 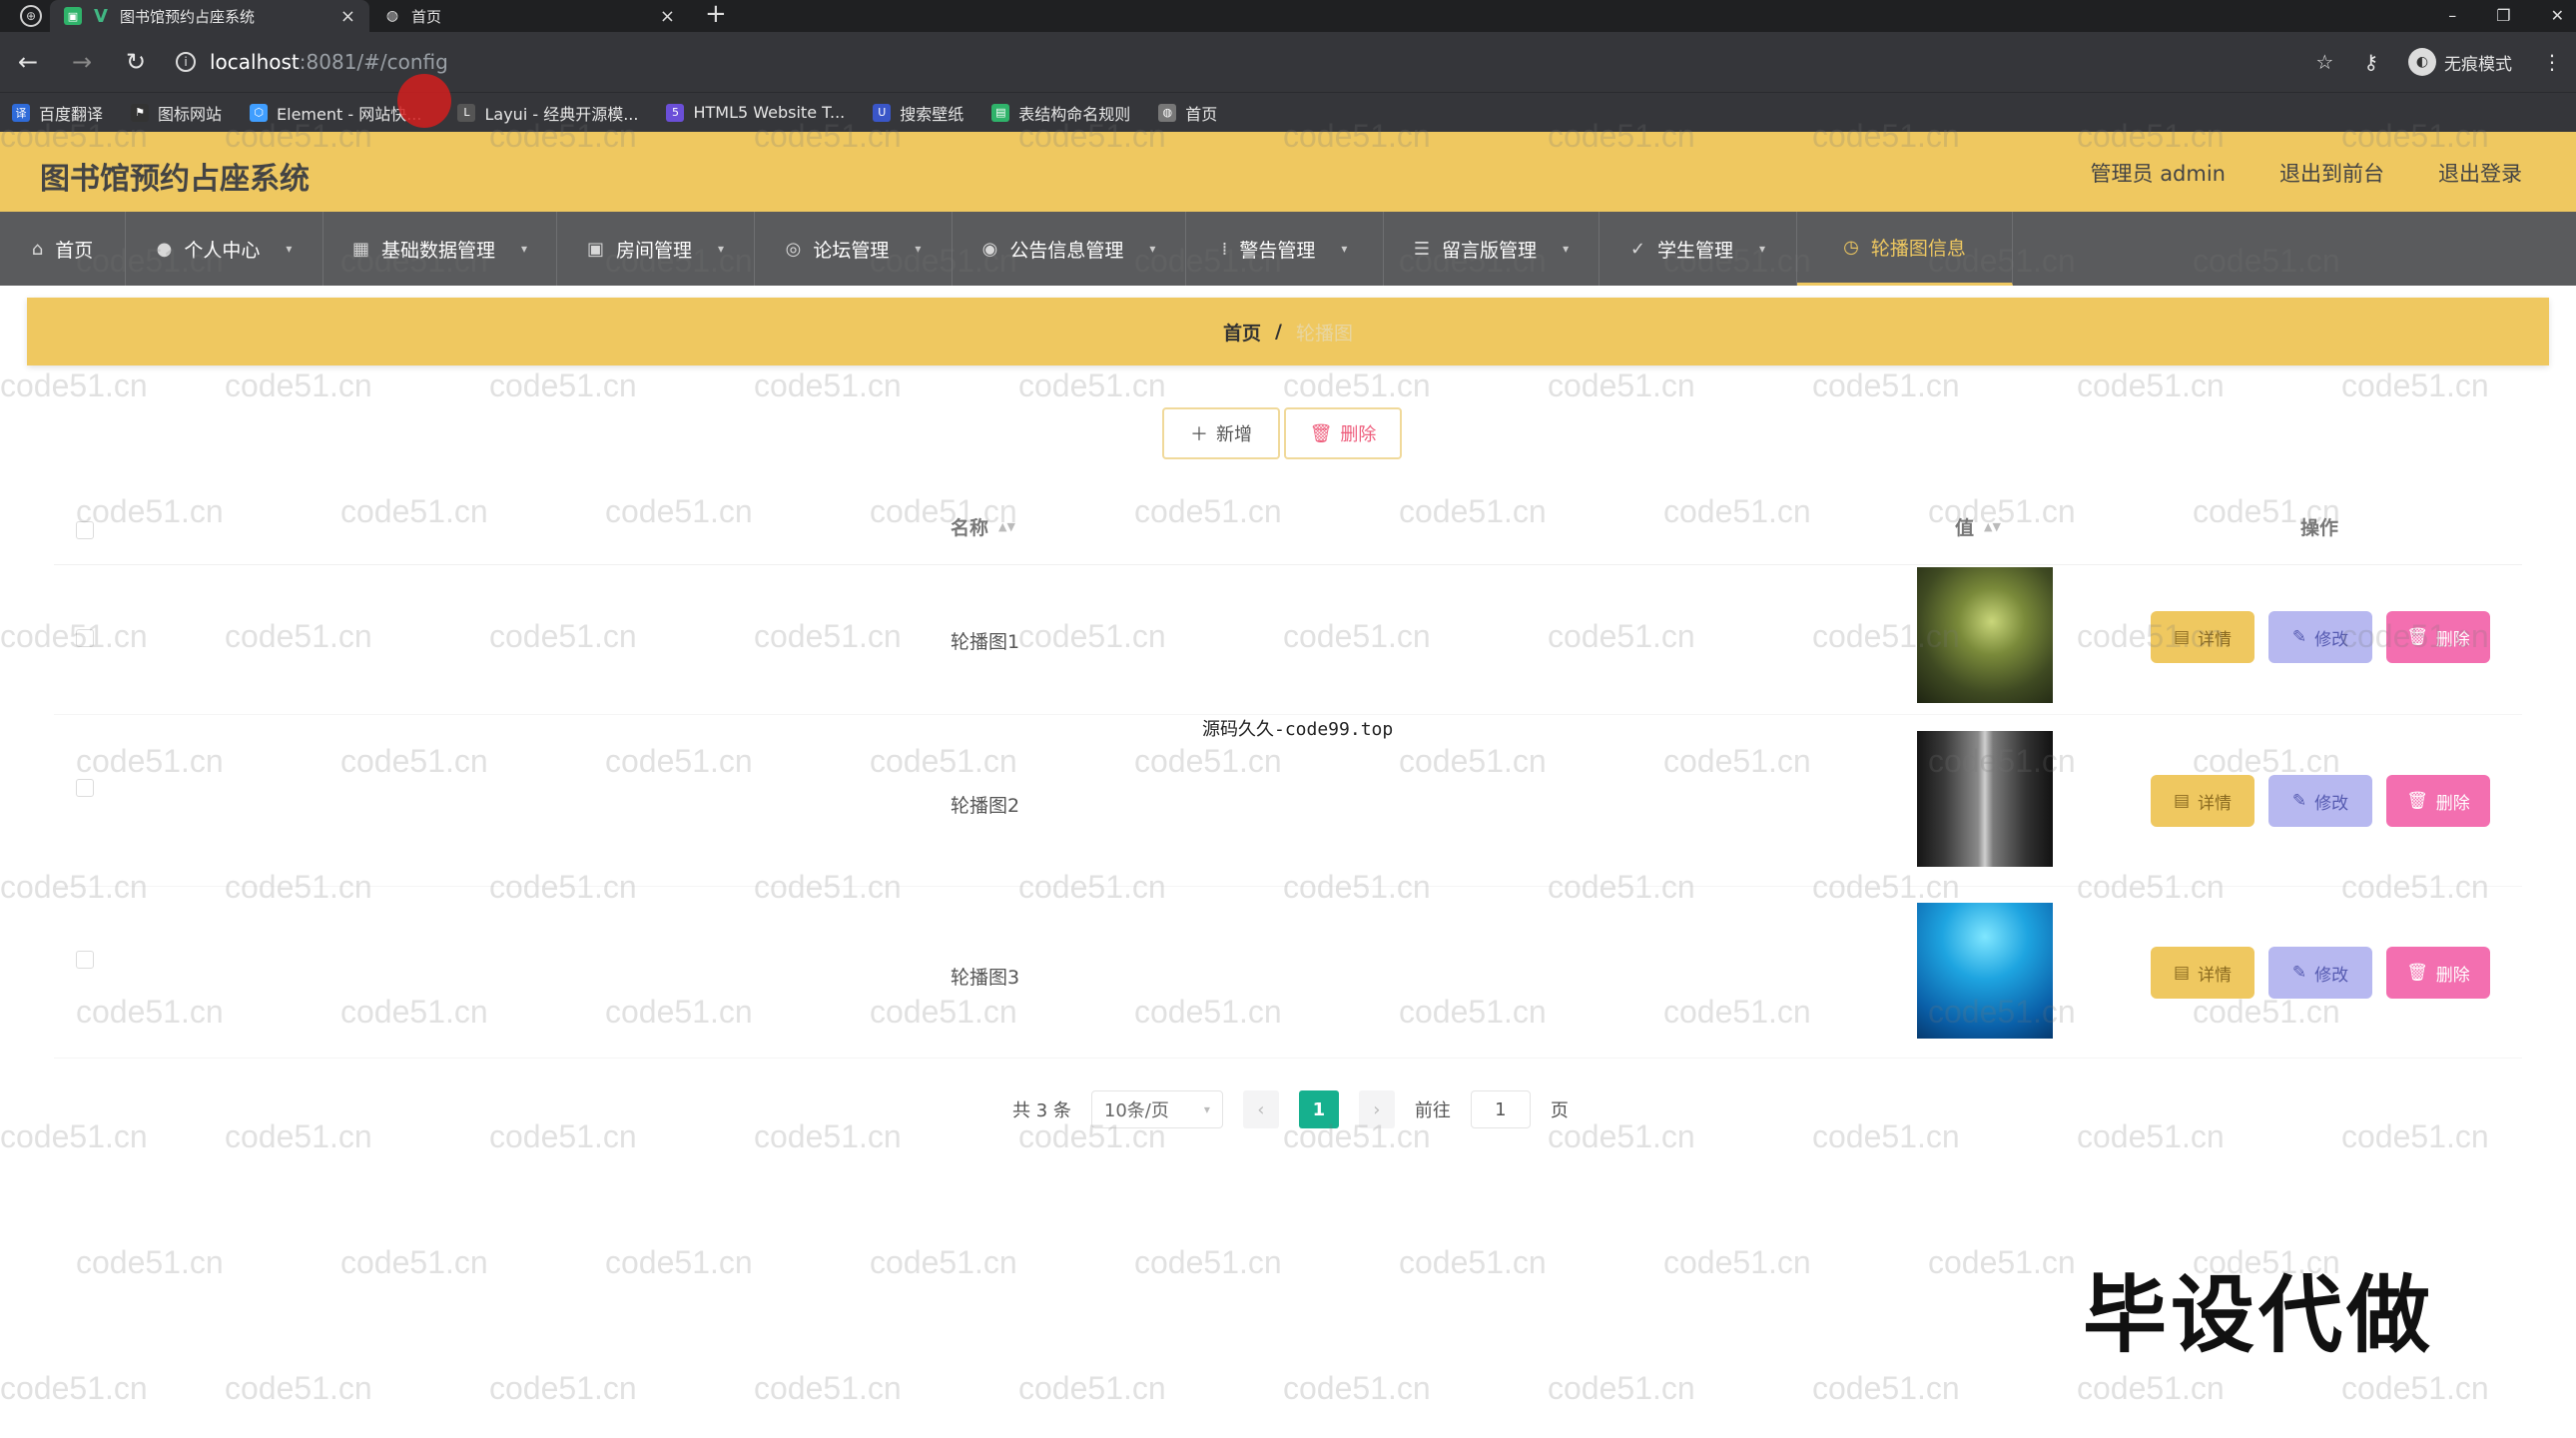 I want to click on nav-item-notices: ◉ 公告信息管理 ▾, so click(x=1069, y=249).